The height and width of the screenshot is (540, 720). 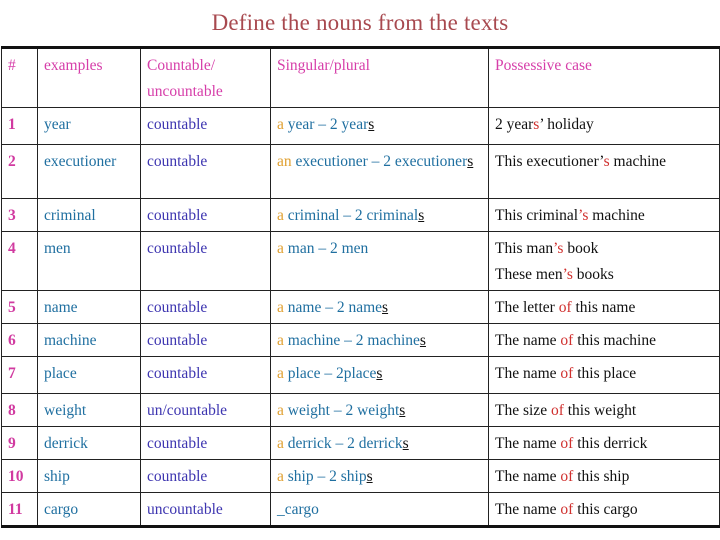 I want to click on countability-cell: uncountable, so click(x=205, y=509).